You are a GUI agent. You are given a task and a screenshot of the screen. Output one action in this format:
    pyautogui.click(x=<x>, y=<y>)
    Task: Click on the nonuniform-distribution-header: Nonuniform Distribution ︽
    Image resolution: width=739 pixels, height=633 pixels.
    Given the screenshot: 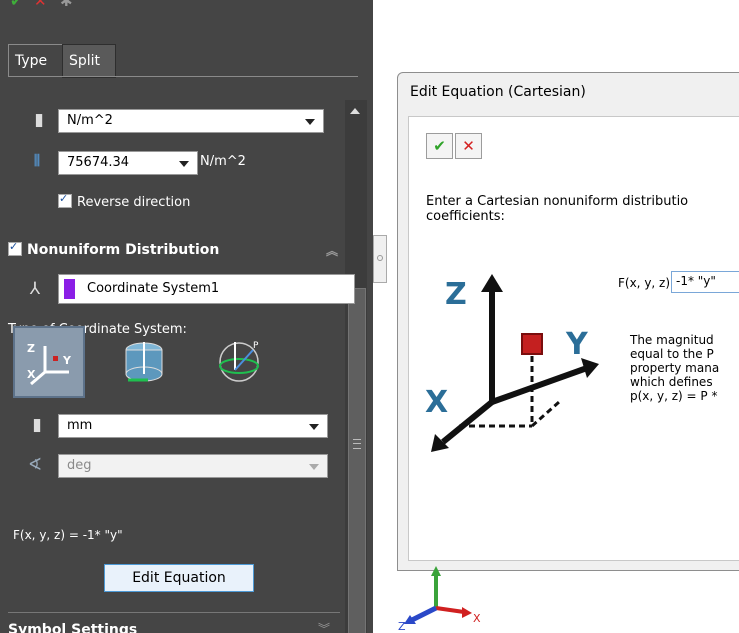 What is the action you would take?
    pyautogui.click(x=174, y=252)
    